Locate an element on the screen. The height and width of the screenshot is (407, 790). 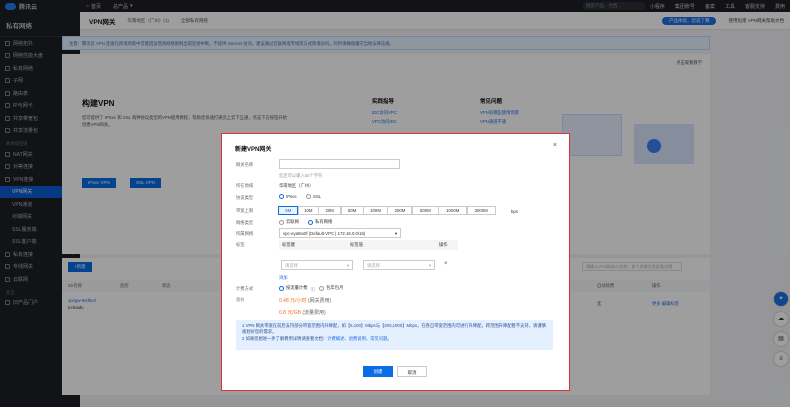
info-icon: ⓘ is located at coordinates (313, 289).